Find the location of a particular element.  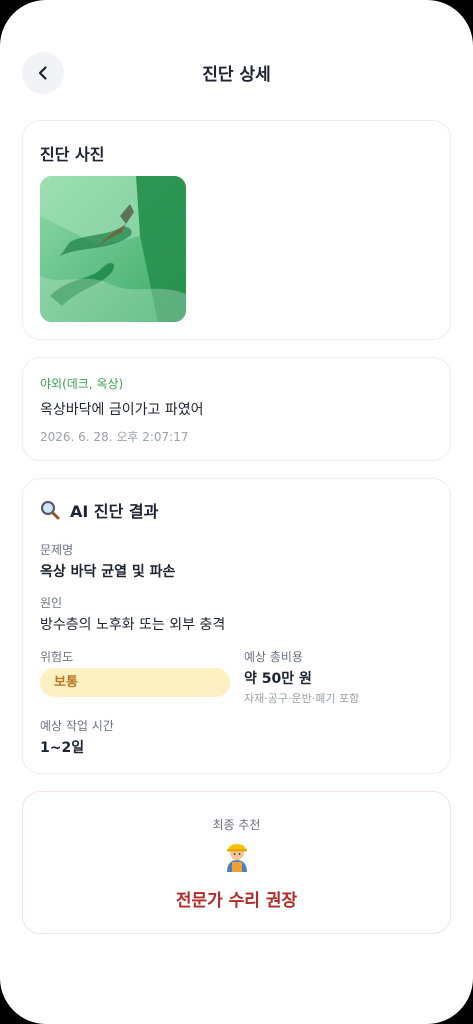

cost-value: 약 50만 원 is located at coordinates (278, 679).